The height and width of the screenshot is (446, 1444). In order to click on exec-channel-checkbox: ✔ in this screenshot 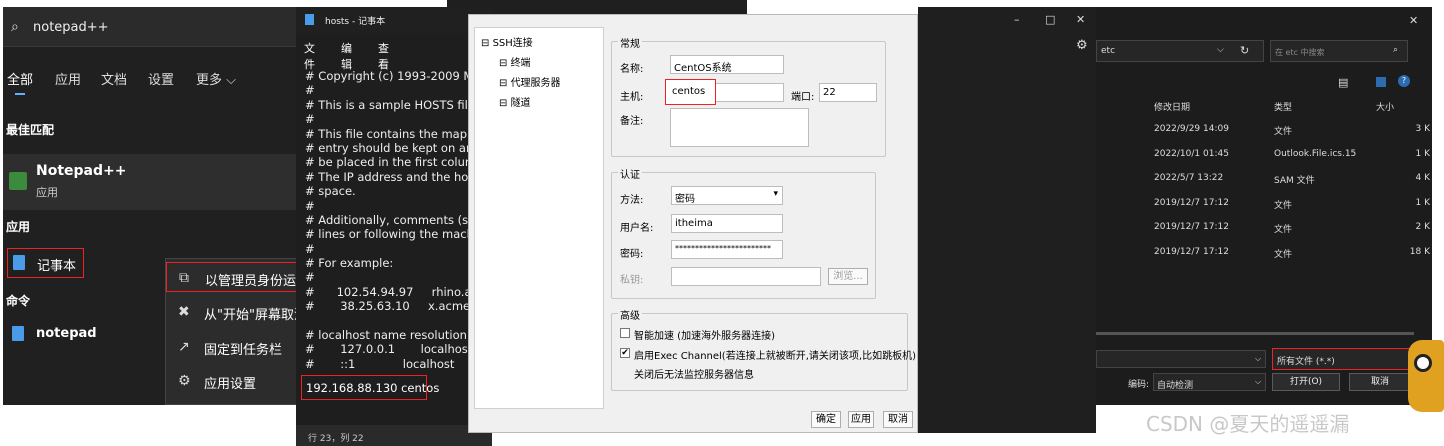, I will do `click(625, 353)`.